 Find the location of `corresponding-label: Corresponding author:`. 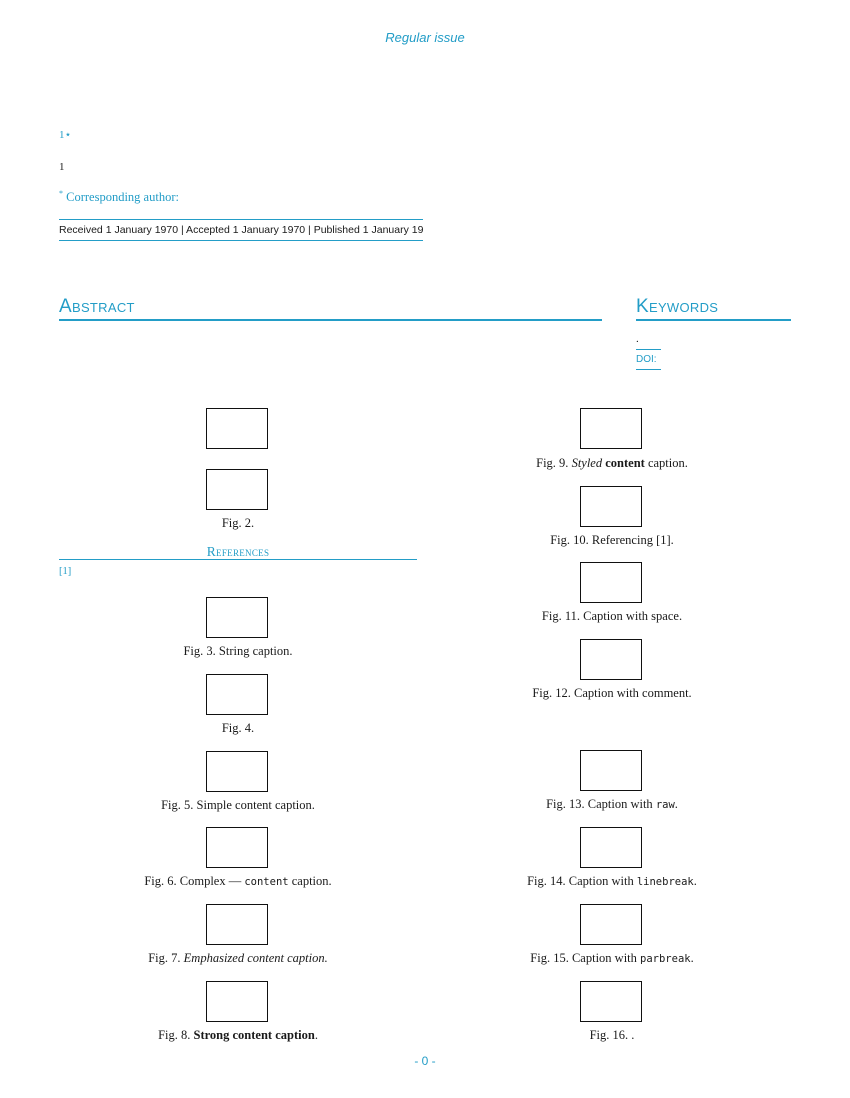

corresponding-label: Corresponding author: is located at coordinates (122, 197).